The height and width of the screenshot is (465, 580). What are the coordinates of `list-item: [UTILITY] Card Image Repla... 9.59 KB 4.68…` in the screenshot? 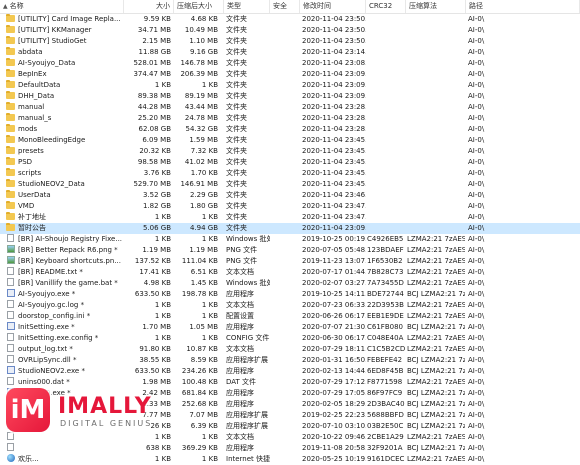 It's located at (290, 19).